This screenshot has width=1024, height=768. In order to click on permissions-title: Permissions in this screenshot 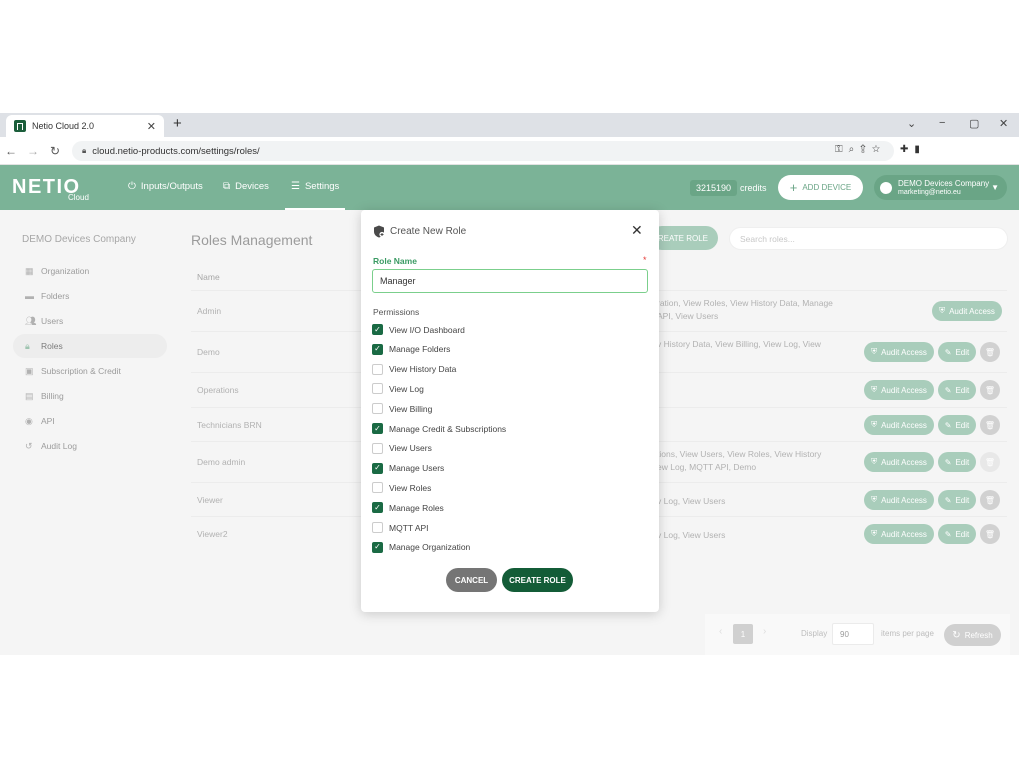, I will do `click(396, 312)`.